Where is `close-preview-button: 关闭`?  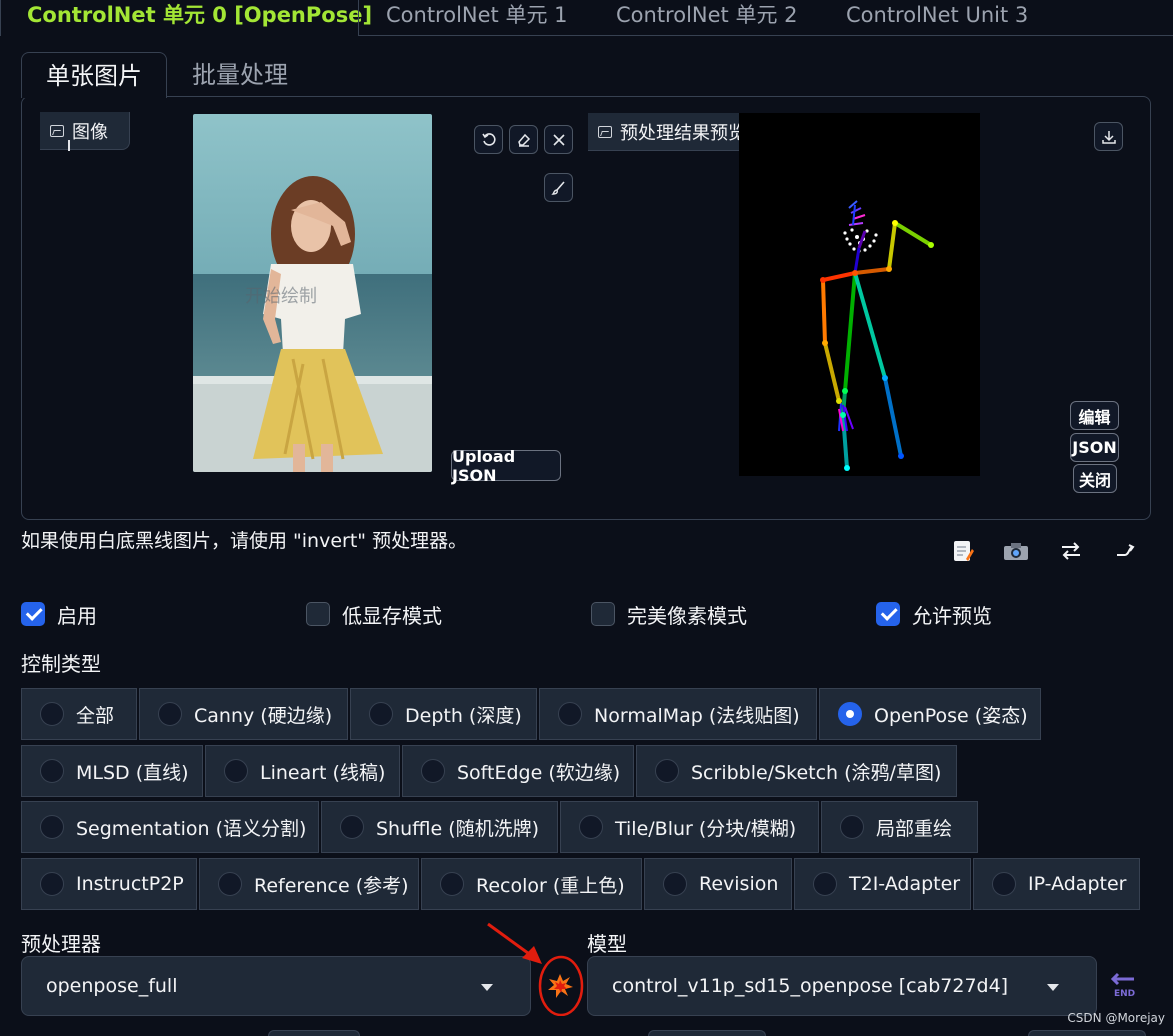
close-preview-button: 关闭 is located at coordinates (1095, 478).